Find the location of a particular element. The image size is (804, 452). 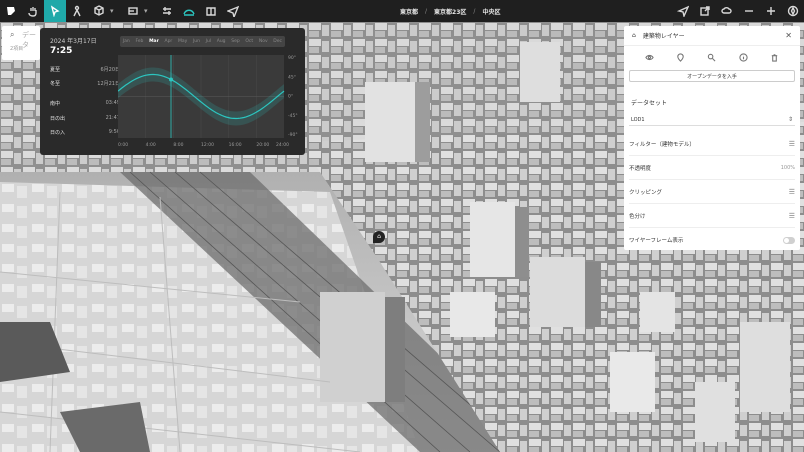

dataset-label: データセット is located at coordinates (649, 103).